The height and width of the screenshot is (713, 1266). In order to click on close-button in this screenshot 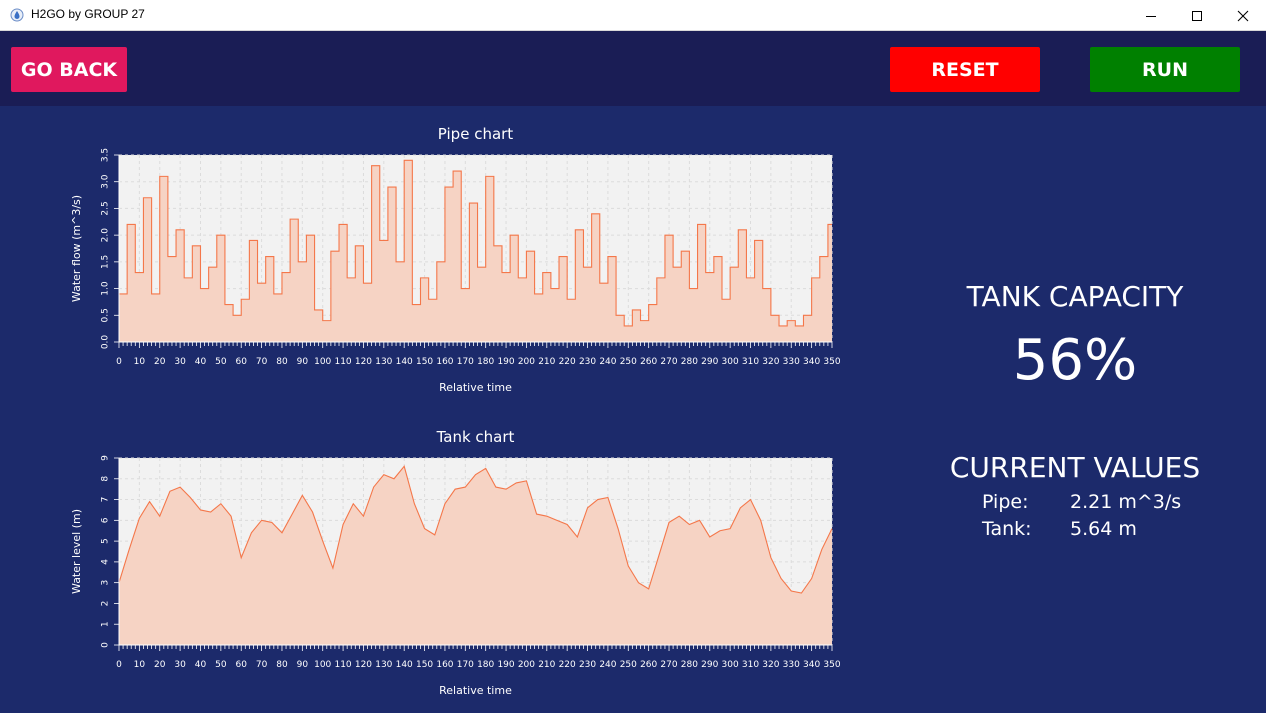, I will do `click(1243, 15)`.